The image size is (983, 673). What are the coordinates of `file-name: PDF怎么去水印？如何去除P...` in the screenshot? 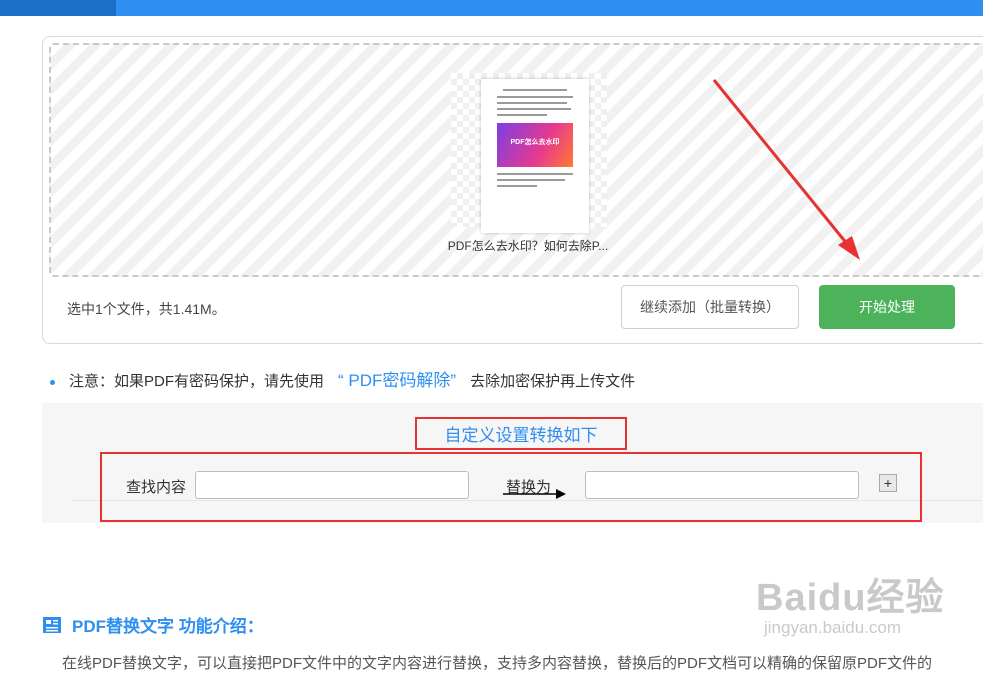 It's located at (528, 246).